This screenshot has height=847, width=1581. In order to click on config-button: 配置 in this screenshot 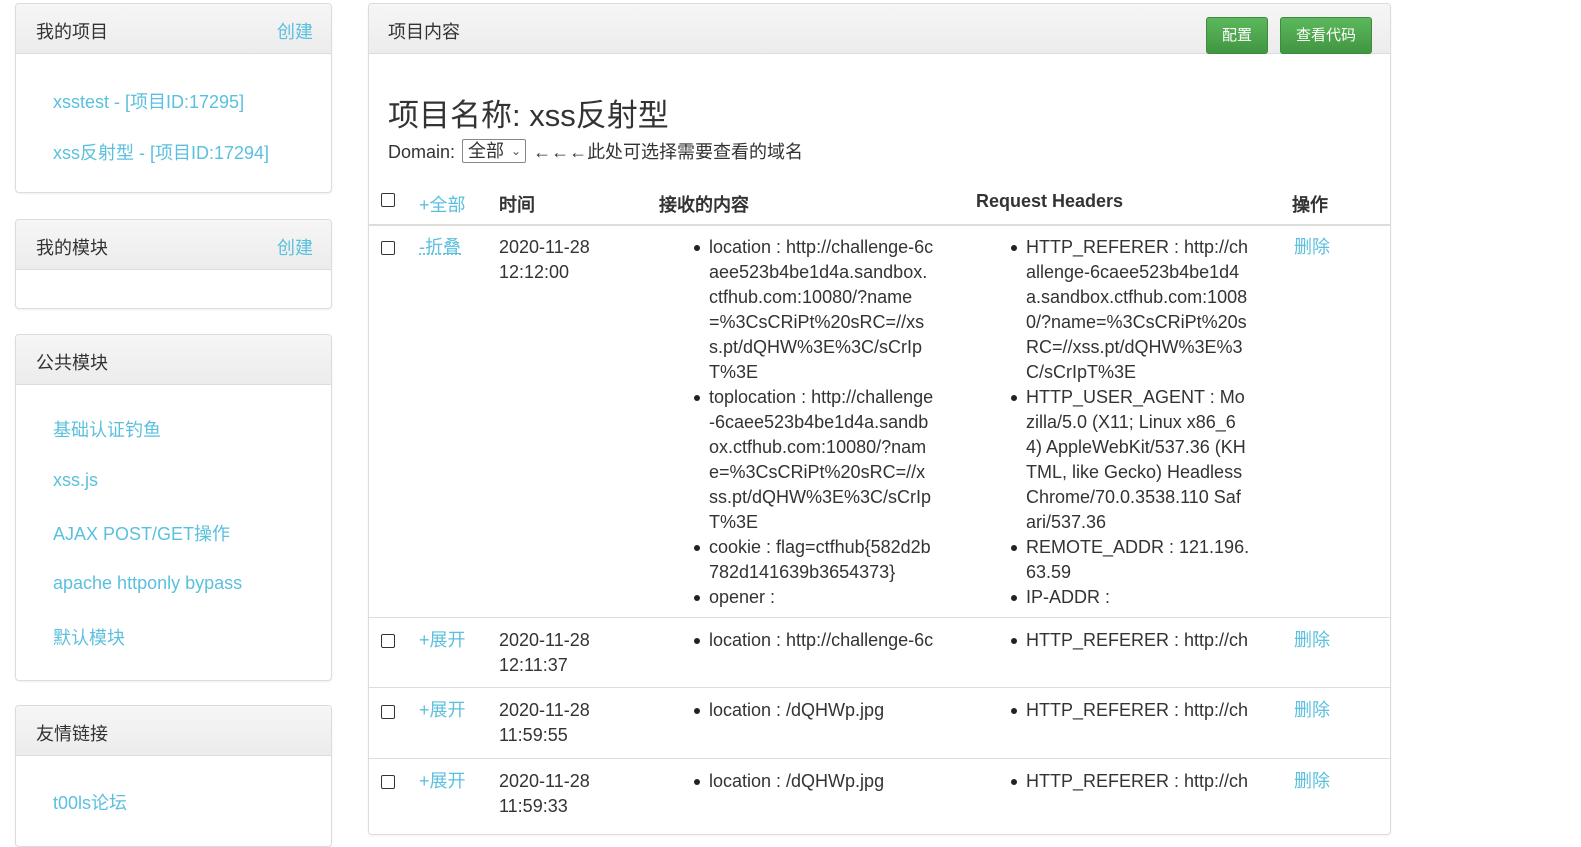, I will do `click(1237, 35)`.